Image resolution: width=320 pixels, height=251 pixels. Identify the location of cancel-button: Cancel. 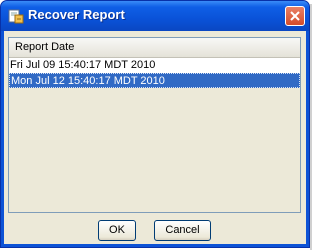
(182, 230).